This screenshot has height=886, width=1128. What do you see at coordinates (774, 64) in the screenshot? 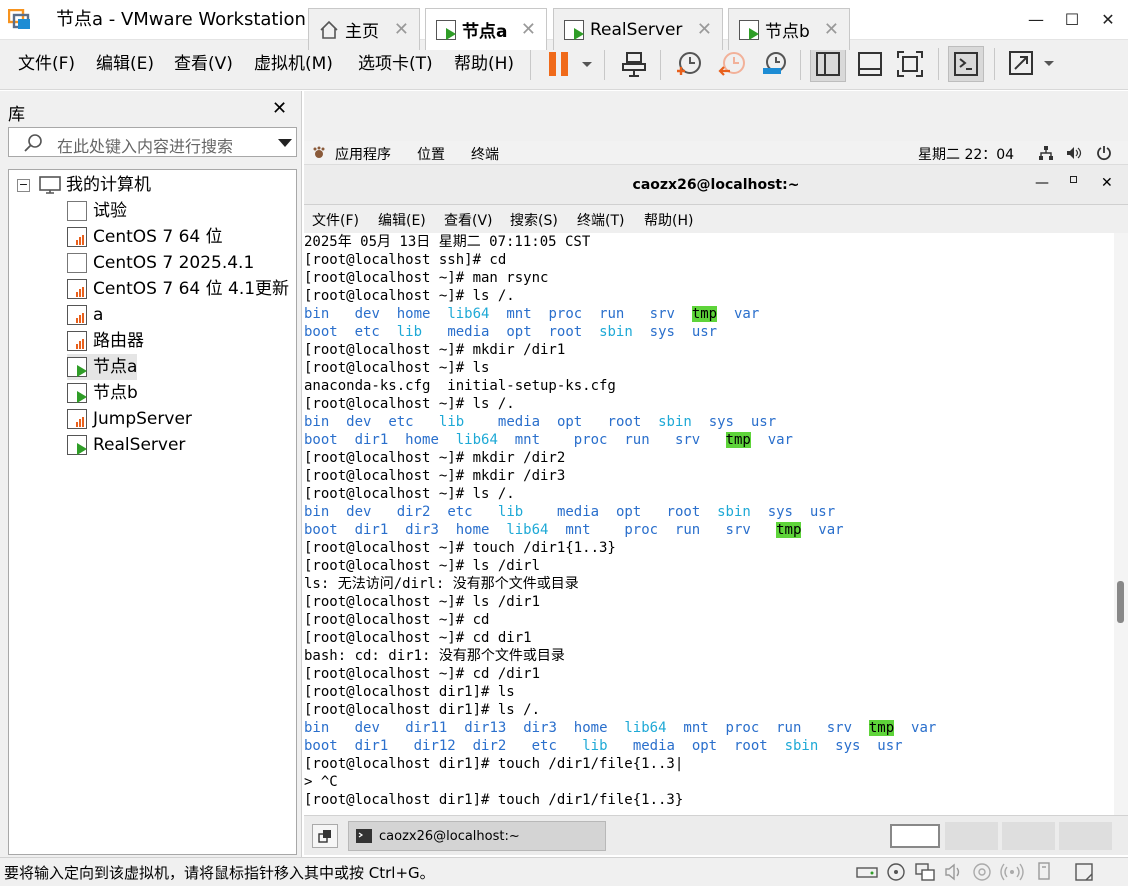
I see `snapshot-manager-button` at bounding box center [774, 64].